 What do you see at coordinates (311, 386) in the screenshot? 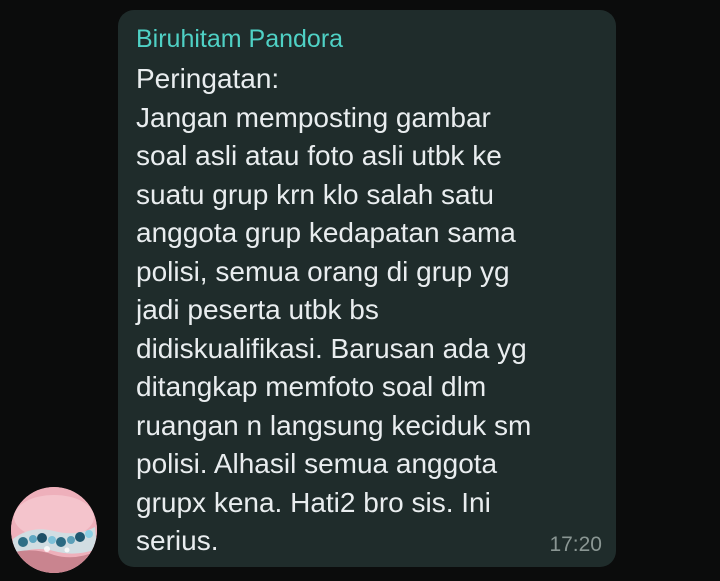
I see `message-line: ditangkap memfoto soal dlm` at bounding box center [311, 386].